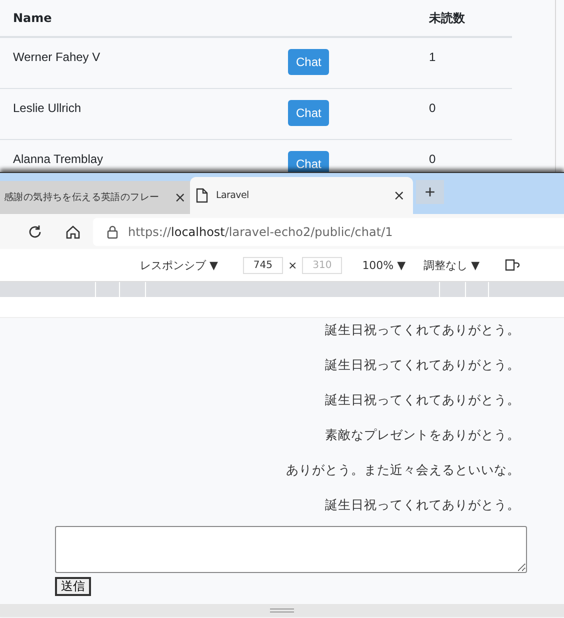 This screenshot has width=564, height=618. Describe the element at coordinates (73, 232) in the screenshot. I see `home-icon` at that location.